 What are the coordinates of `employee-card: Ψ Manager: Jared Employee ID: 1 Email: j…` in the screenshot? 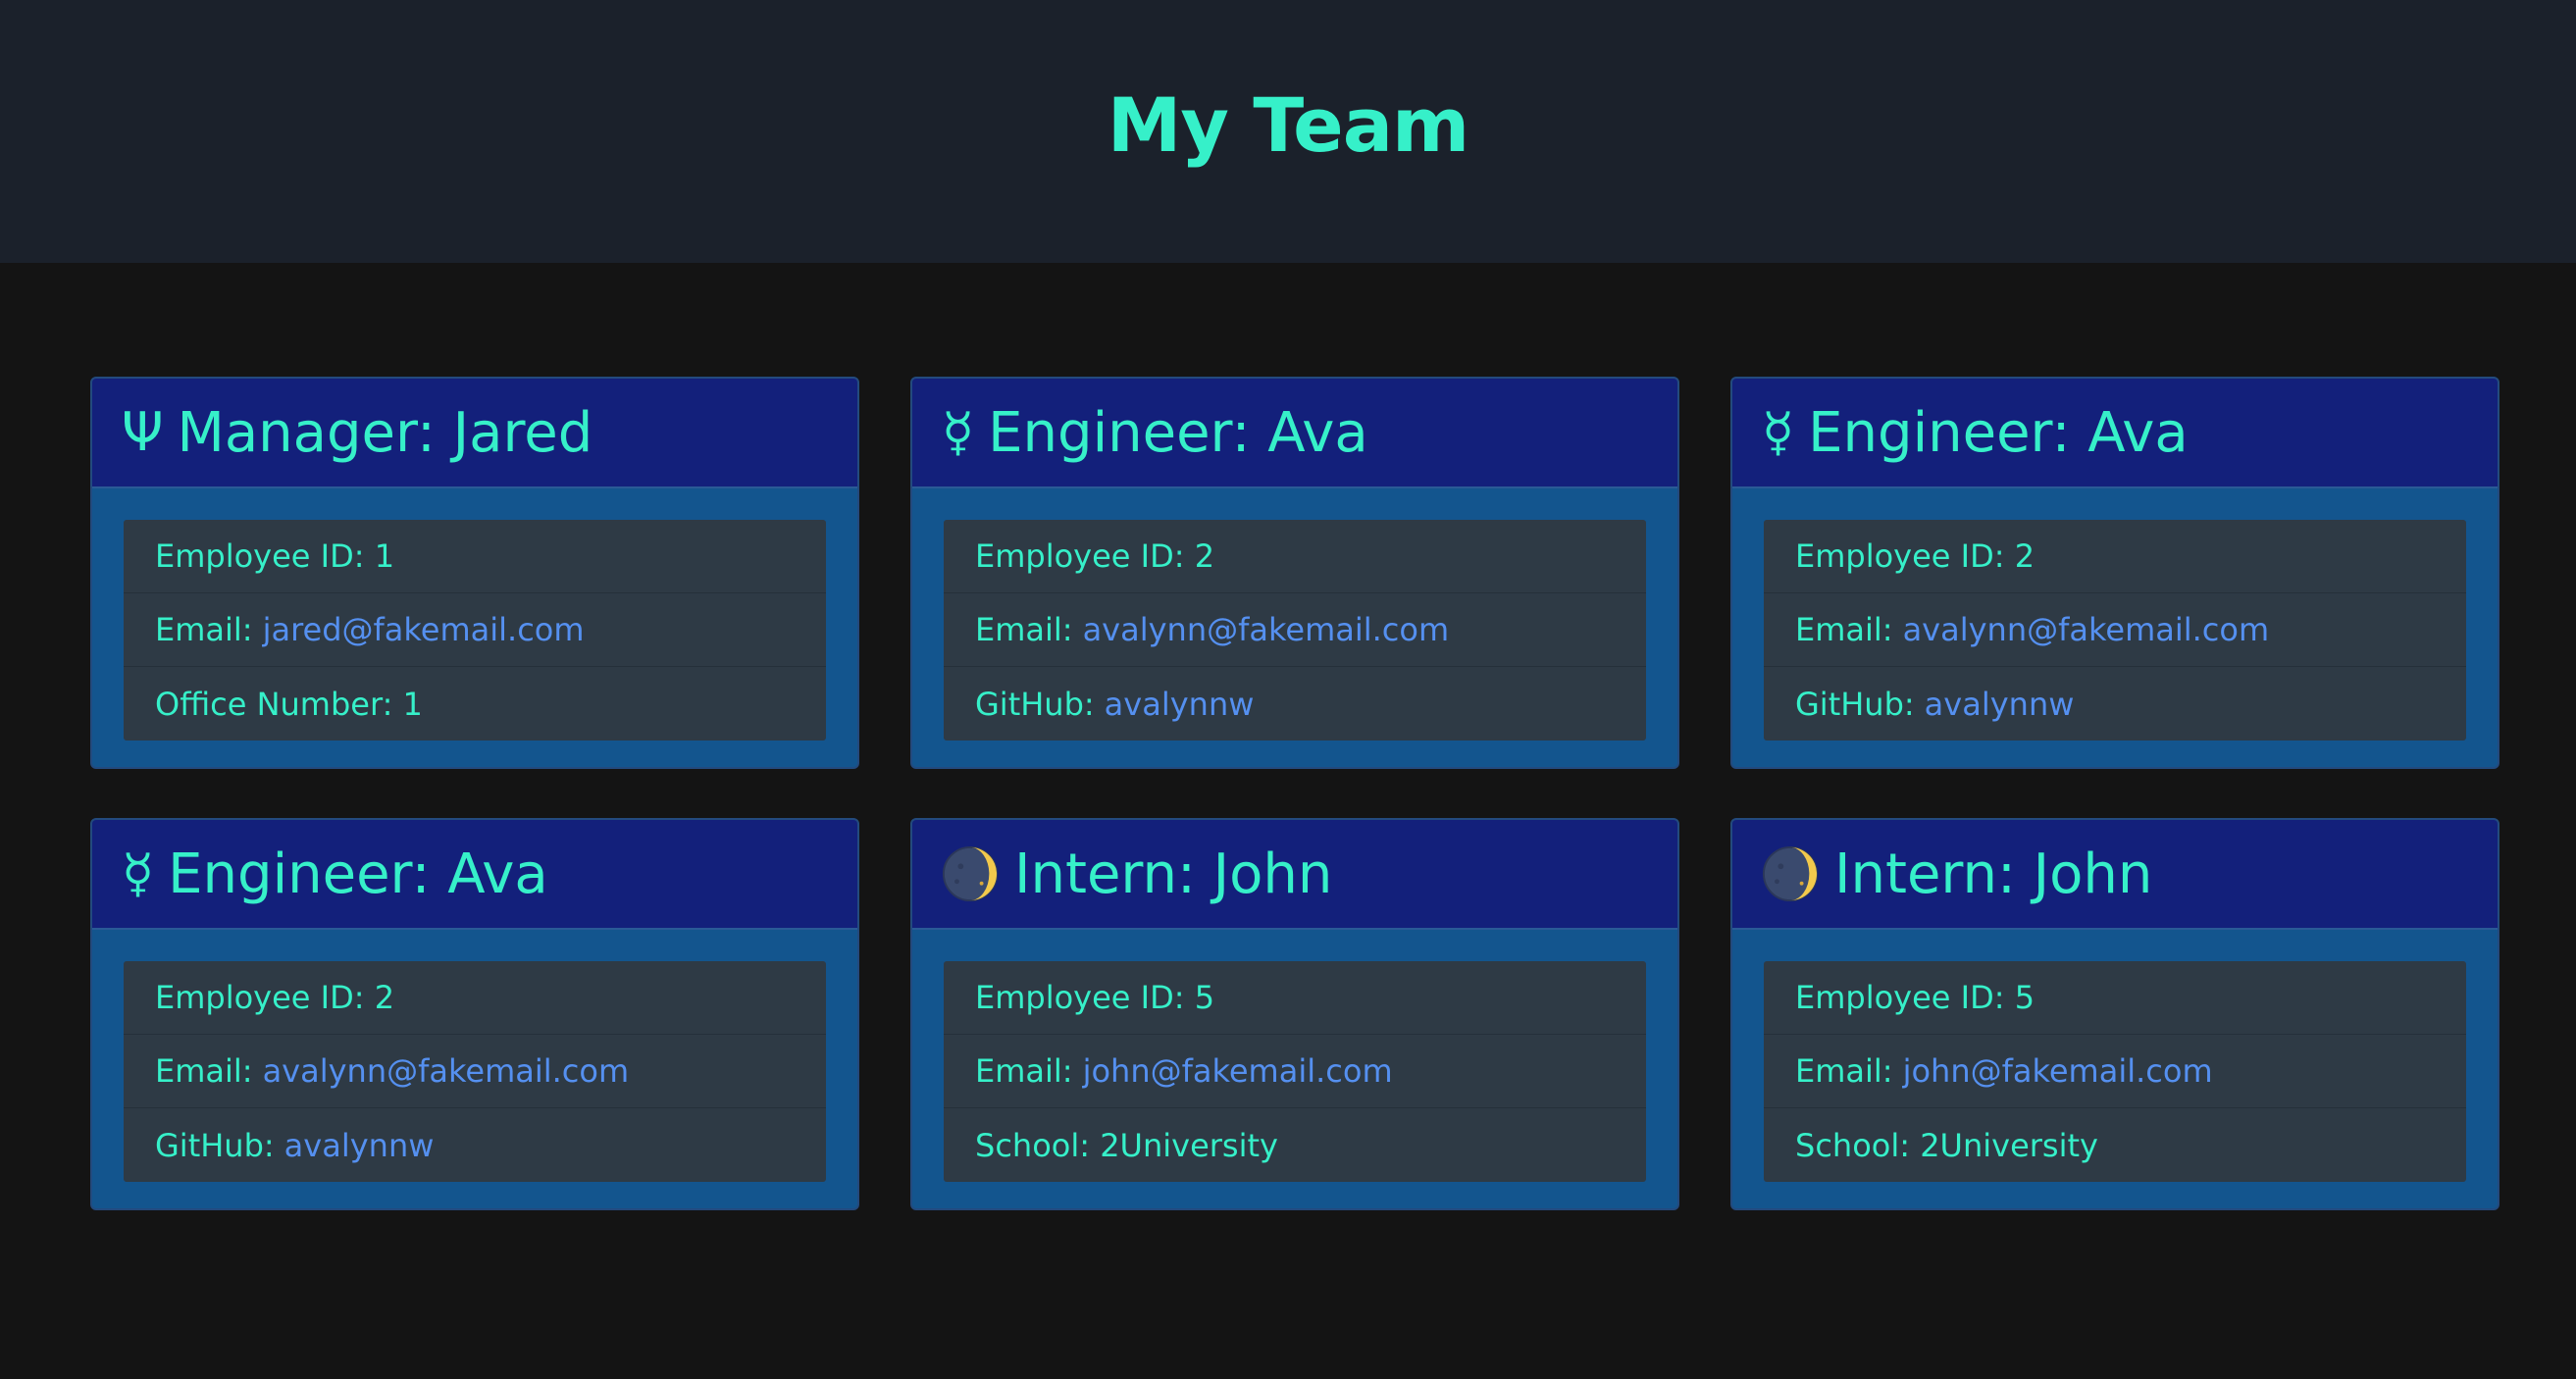 It's located at (474, 573).